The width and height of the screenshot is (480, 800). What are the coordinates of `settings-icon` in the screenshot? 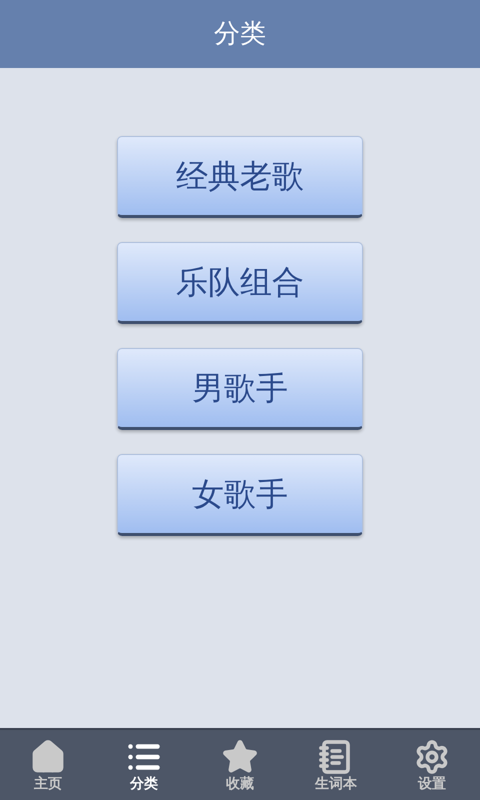 It's located at (432, 757).